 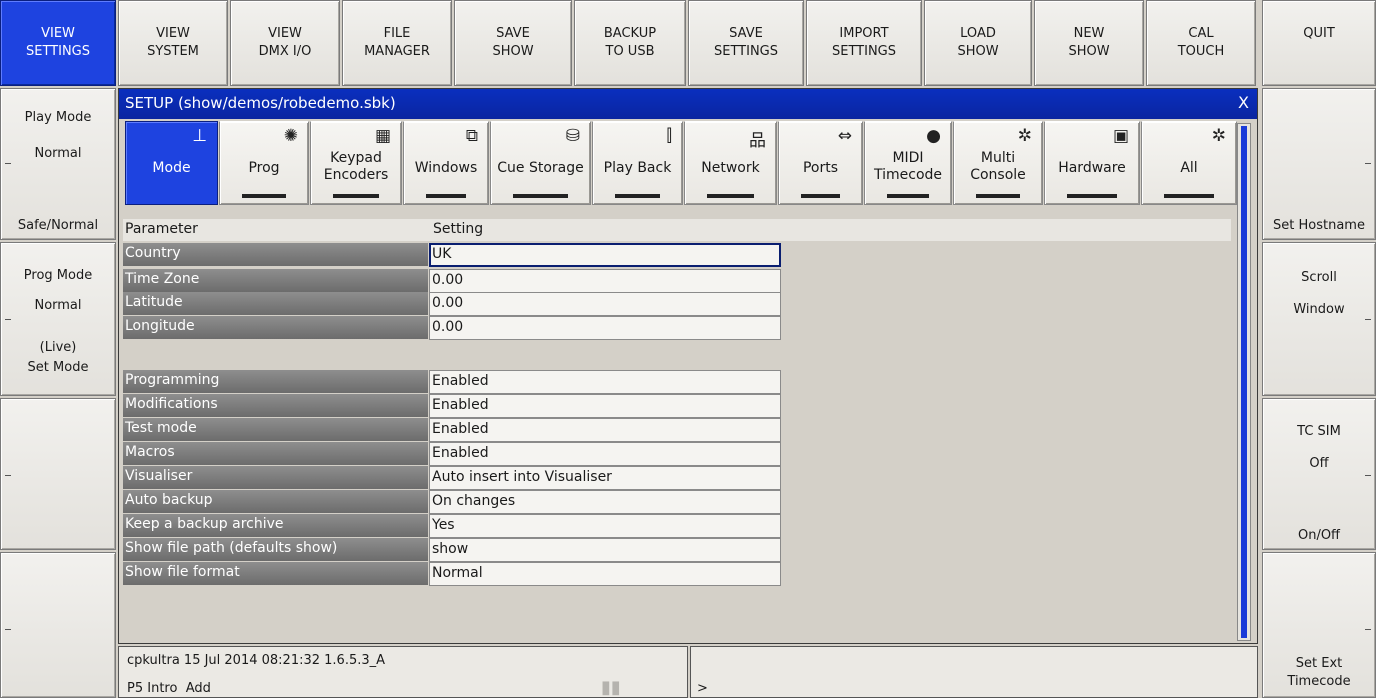 What do you see at coordinates (260, 103) in the screenshot?
I see `window-title: SETUP (show/demos/robedemo.sbk)` at bounding box center [260, 103].